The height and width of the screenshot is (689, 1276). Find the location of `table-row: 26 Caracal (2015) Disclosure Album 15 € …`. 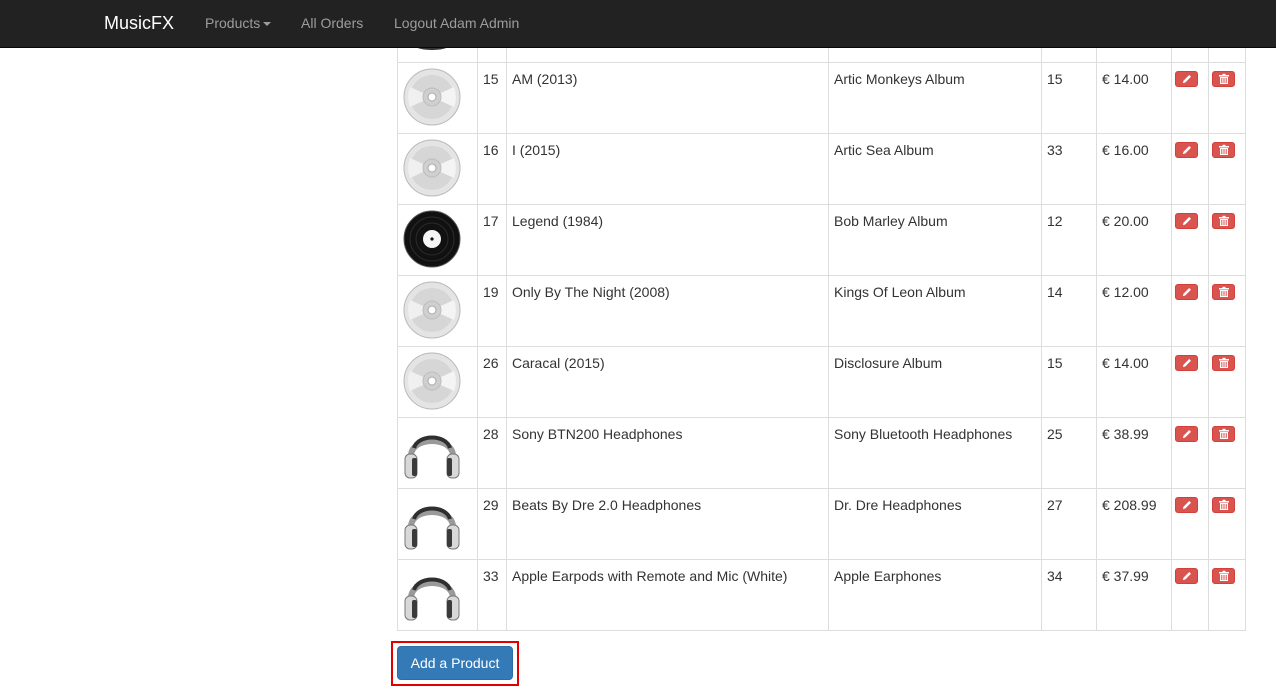

table-row: 26 Caracal (2015) Disclosure Album 15 € … is located at coordinates (821, 382).